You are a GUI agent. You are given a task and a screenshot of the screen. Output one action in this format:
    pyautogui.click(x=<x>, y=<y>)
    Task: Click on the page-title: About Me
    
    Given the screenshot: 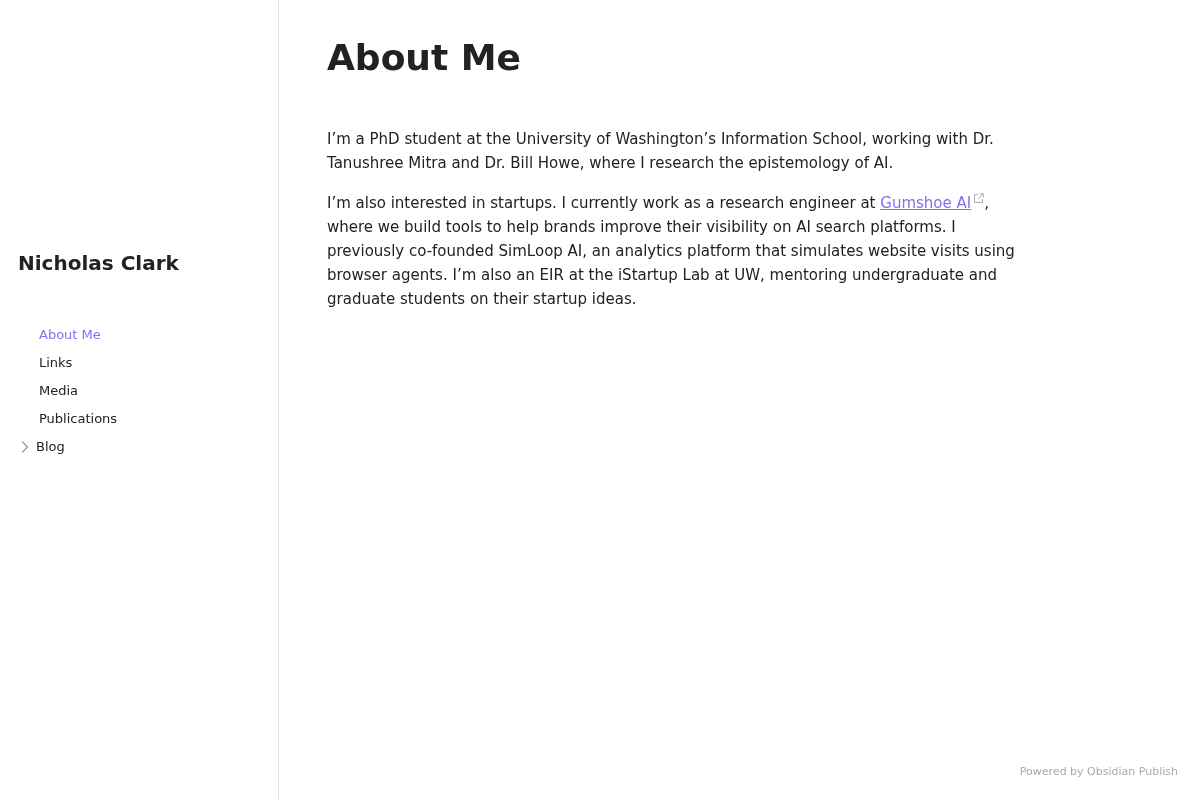 What is the action you would take?
    pyautogui.click(x=424, y=58)
    